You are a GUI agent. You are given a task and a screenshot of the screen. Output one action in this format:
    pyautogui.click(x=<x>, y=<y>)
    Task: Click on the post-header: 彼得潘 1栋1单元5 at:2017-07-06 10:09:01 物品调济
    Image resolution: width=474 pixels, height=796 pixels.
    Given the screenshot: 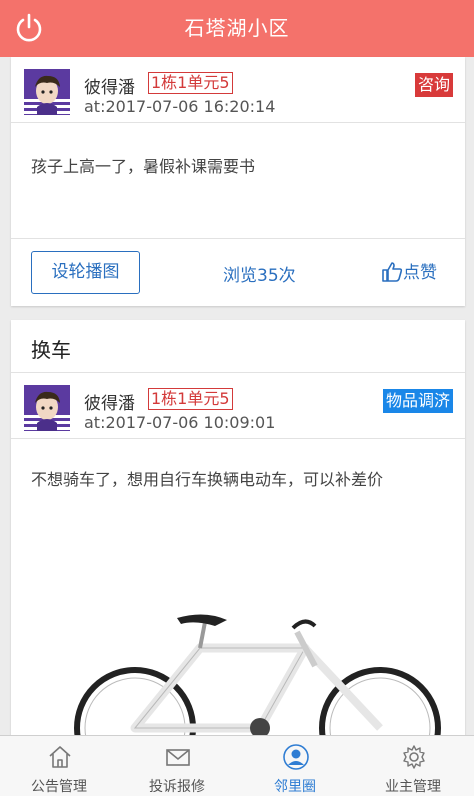 What is the action you would take?
    pyautogui.click(x=238, y=406)
    